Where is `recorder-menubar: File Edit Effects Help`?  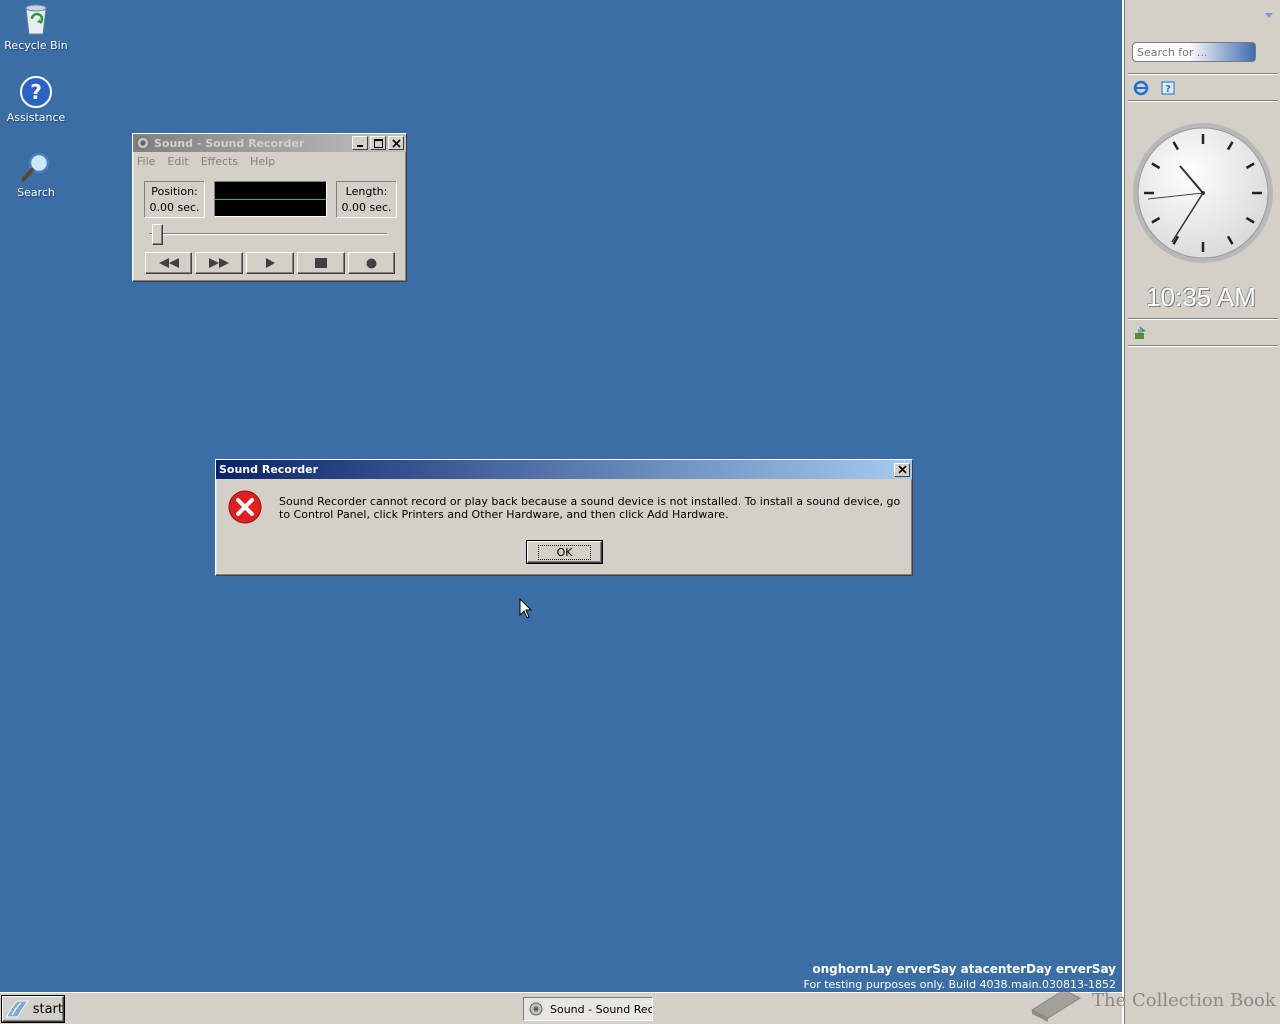 recorder-menubar: File Edit Effects Help is located at coordinates (269, 161).